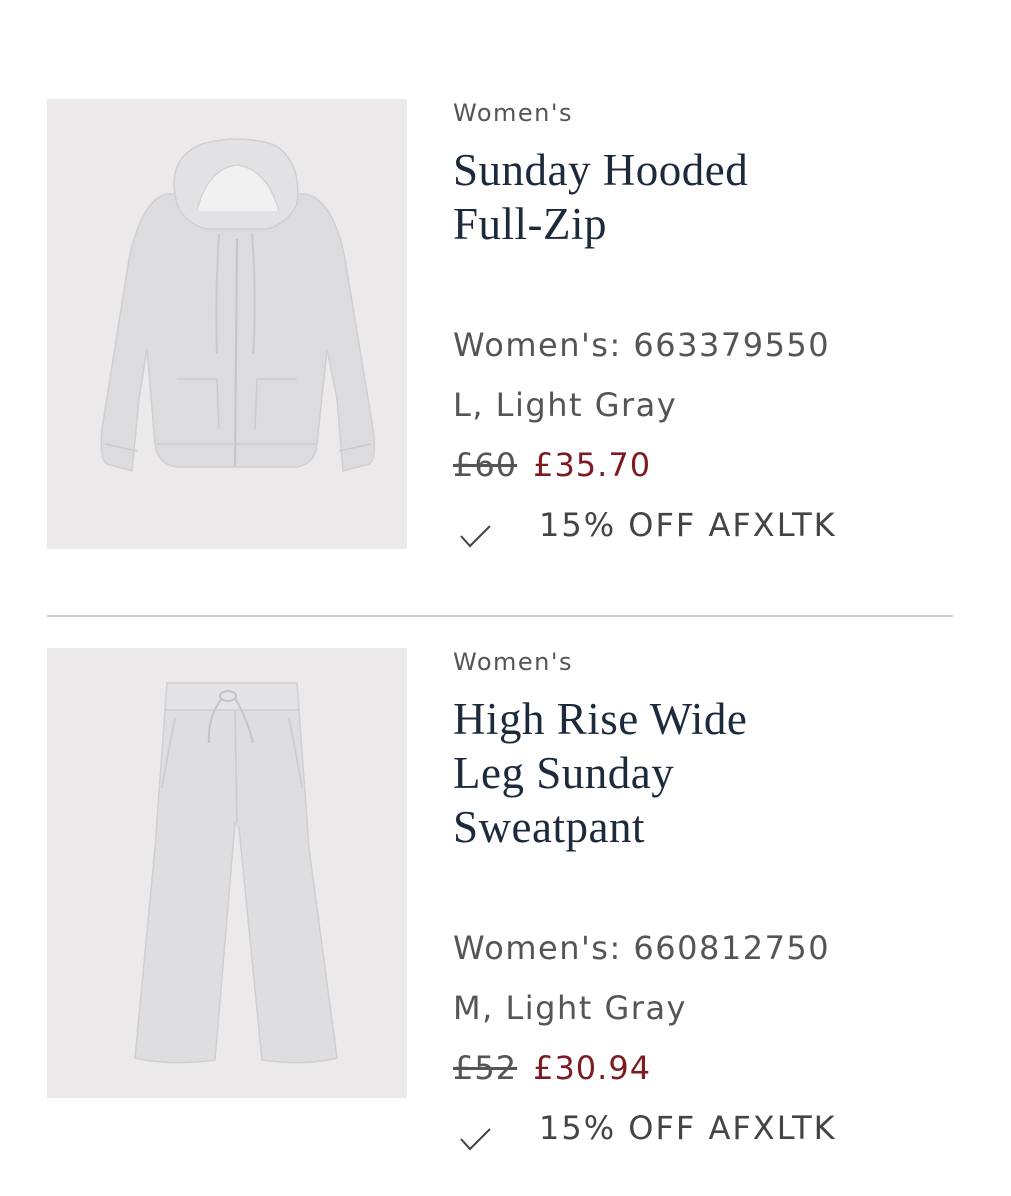 The height and width of the screenshot is (1196, 1011). What do you see at coordinates (600, 719) in the screenshot?
I see `title-line: High Rise Wide` at bounding box center [600, 719].